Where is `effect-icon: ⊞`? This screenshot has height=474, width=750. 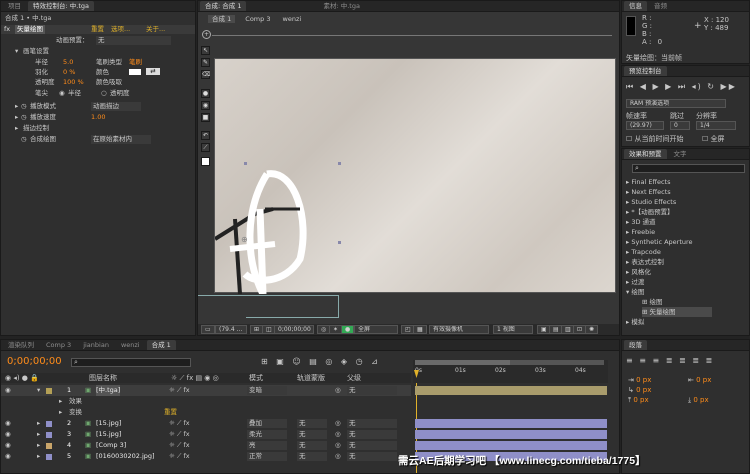 effect-icon: ⊞ is located at coordinates (646, 302).